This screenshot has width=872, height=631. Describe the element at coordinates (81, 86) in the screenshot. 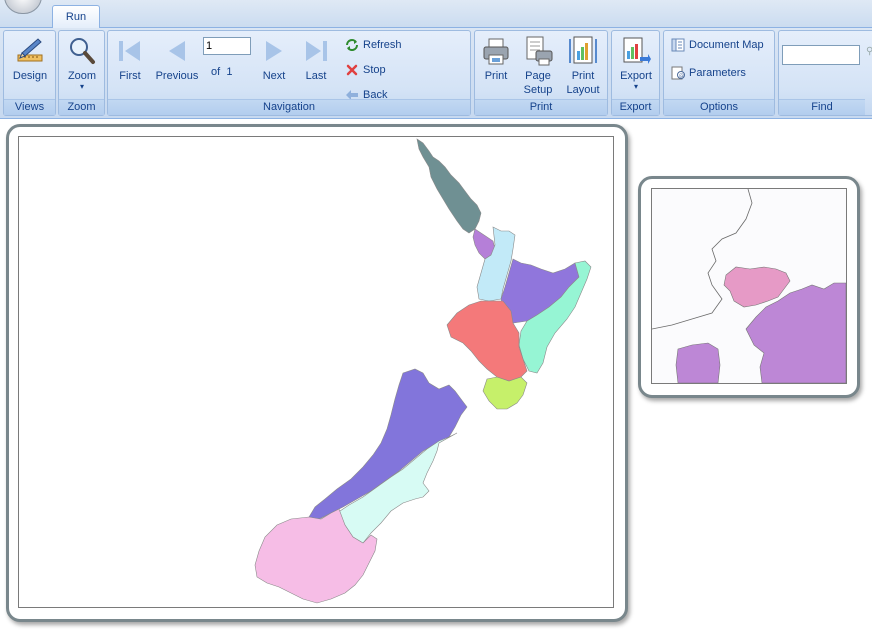

I see `zoom-dropdown-arrow-icon: ▾` at that location.